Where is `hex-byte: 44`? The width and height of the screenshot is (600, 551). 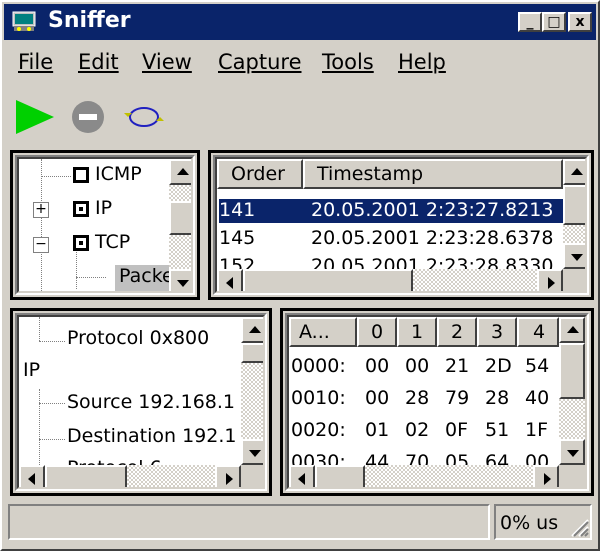 hex-byte: 44 is located at coordinates (377, 458).